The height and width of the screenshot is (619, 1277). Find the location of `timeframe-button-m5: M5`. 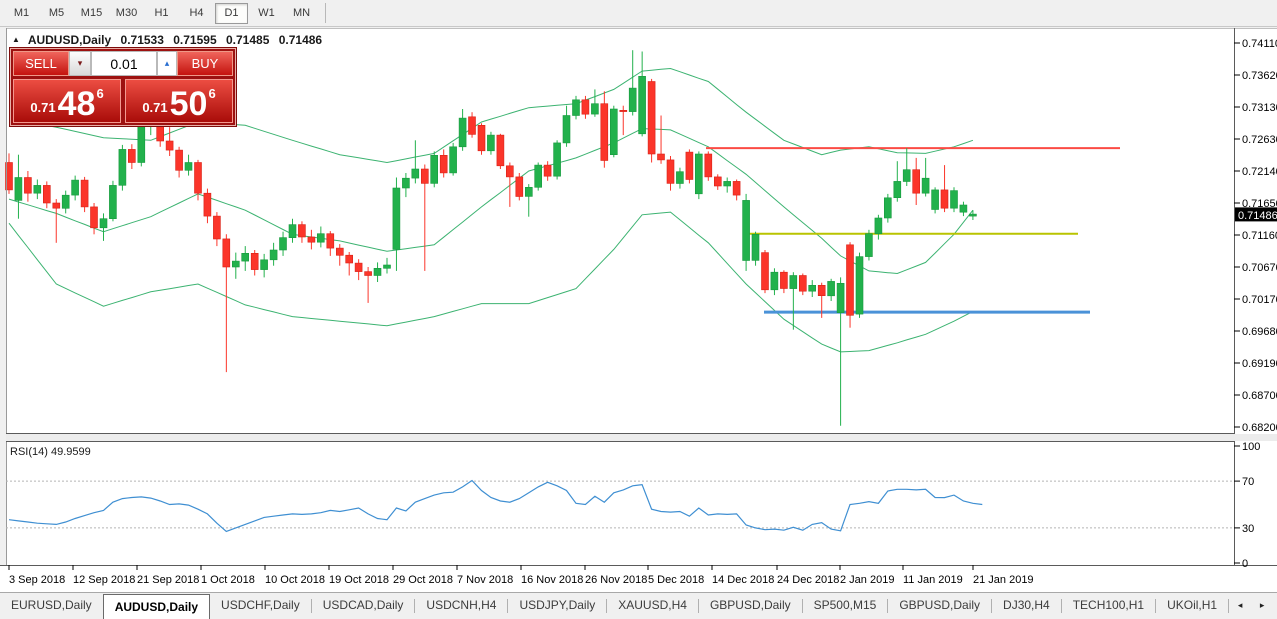

timeframe-button-m5: M5 is located at coordinates (56, 13).